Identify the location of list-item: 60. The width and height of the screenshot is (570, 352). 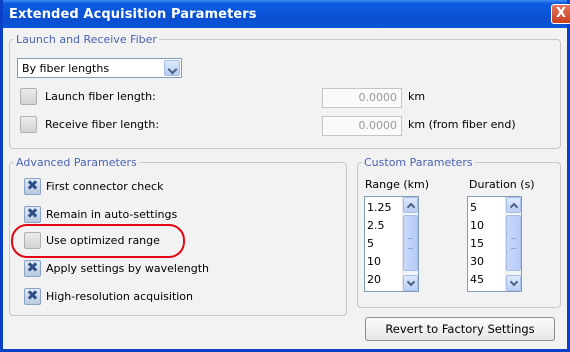
(477, 290).